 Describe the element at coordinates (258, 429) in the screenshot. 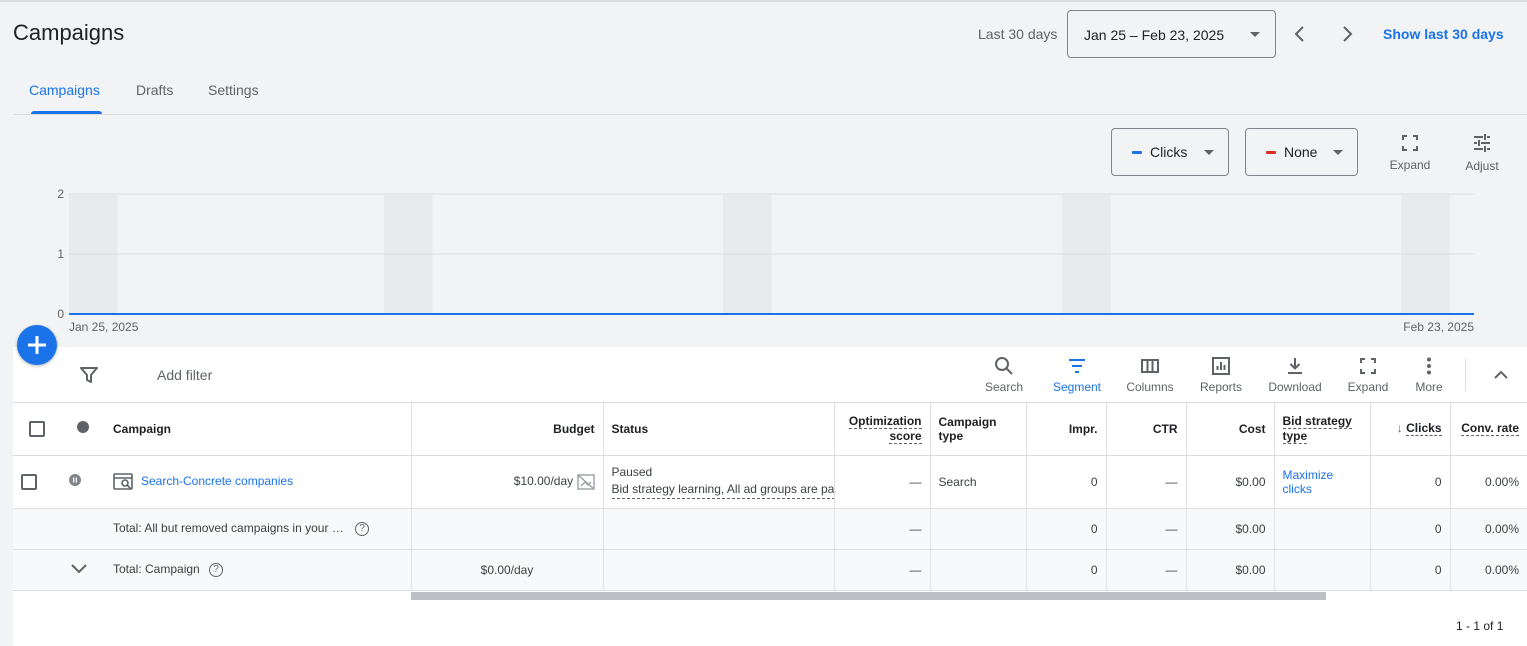

I see `header-campaign: Campaign` at that location.